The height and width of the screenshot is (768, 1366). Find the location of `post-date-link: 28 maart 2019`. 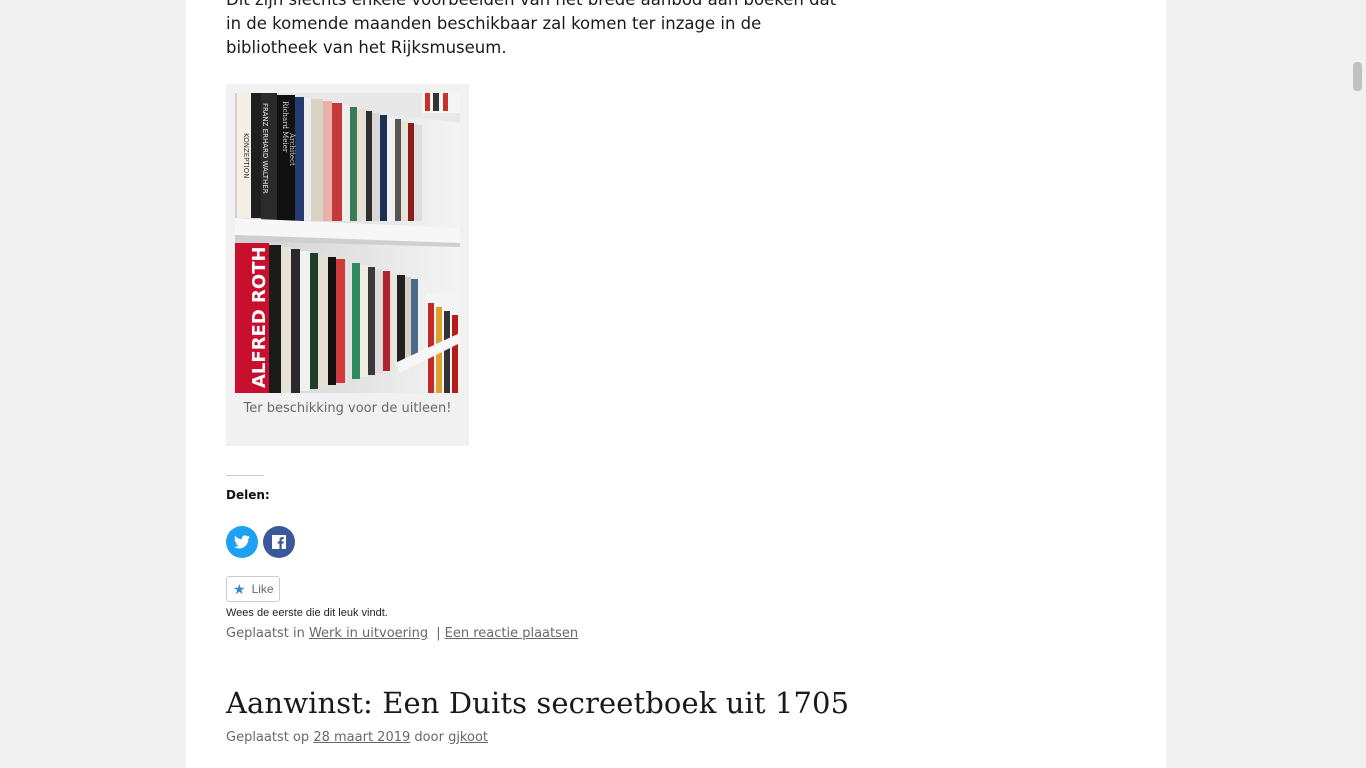

post-date-link: 28 maart 2019 is located at coordinates (361, 737).